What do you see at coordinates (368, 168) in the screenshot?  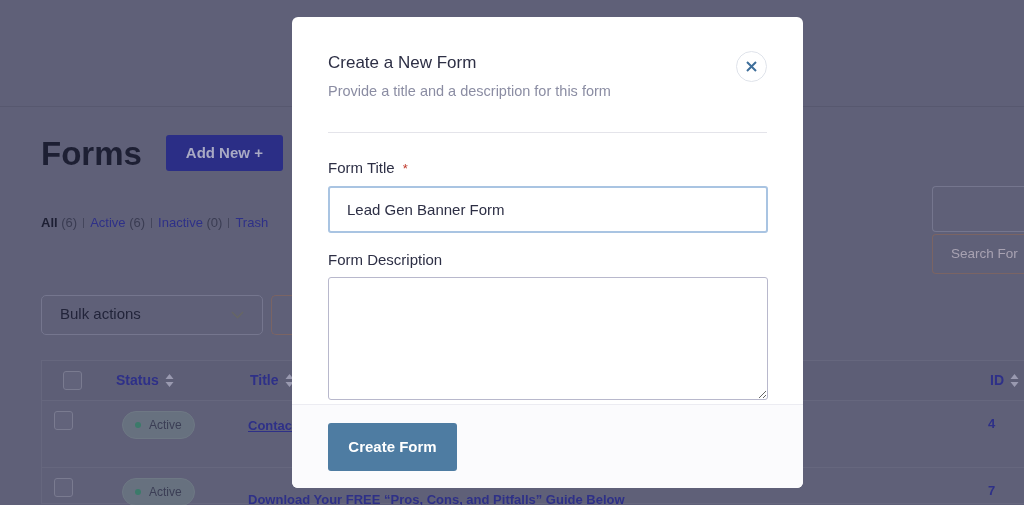 I see `field-label: Form Title *` at bounding box center [368, 168].